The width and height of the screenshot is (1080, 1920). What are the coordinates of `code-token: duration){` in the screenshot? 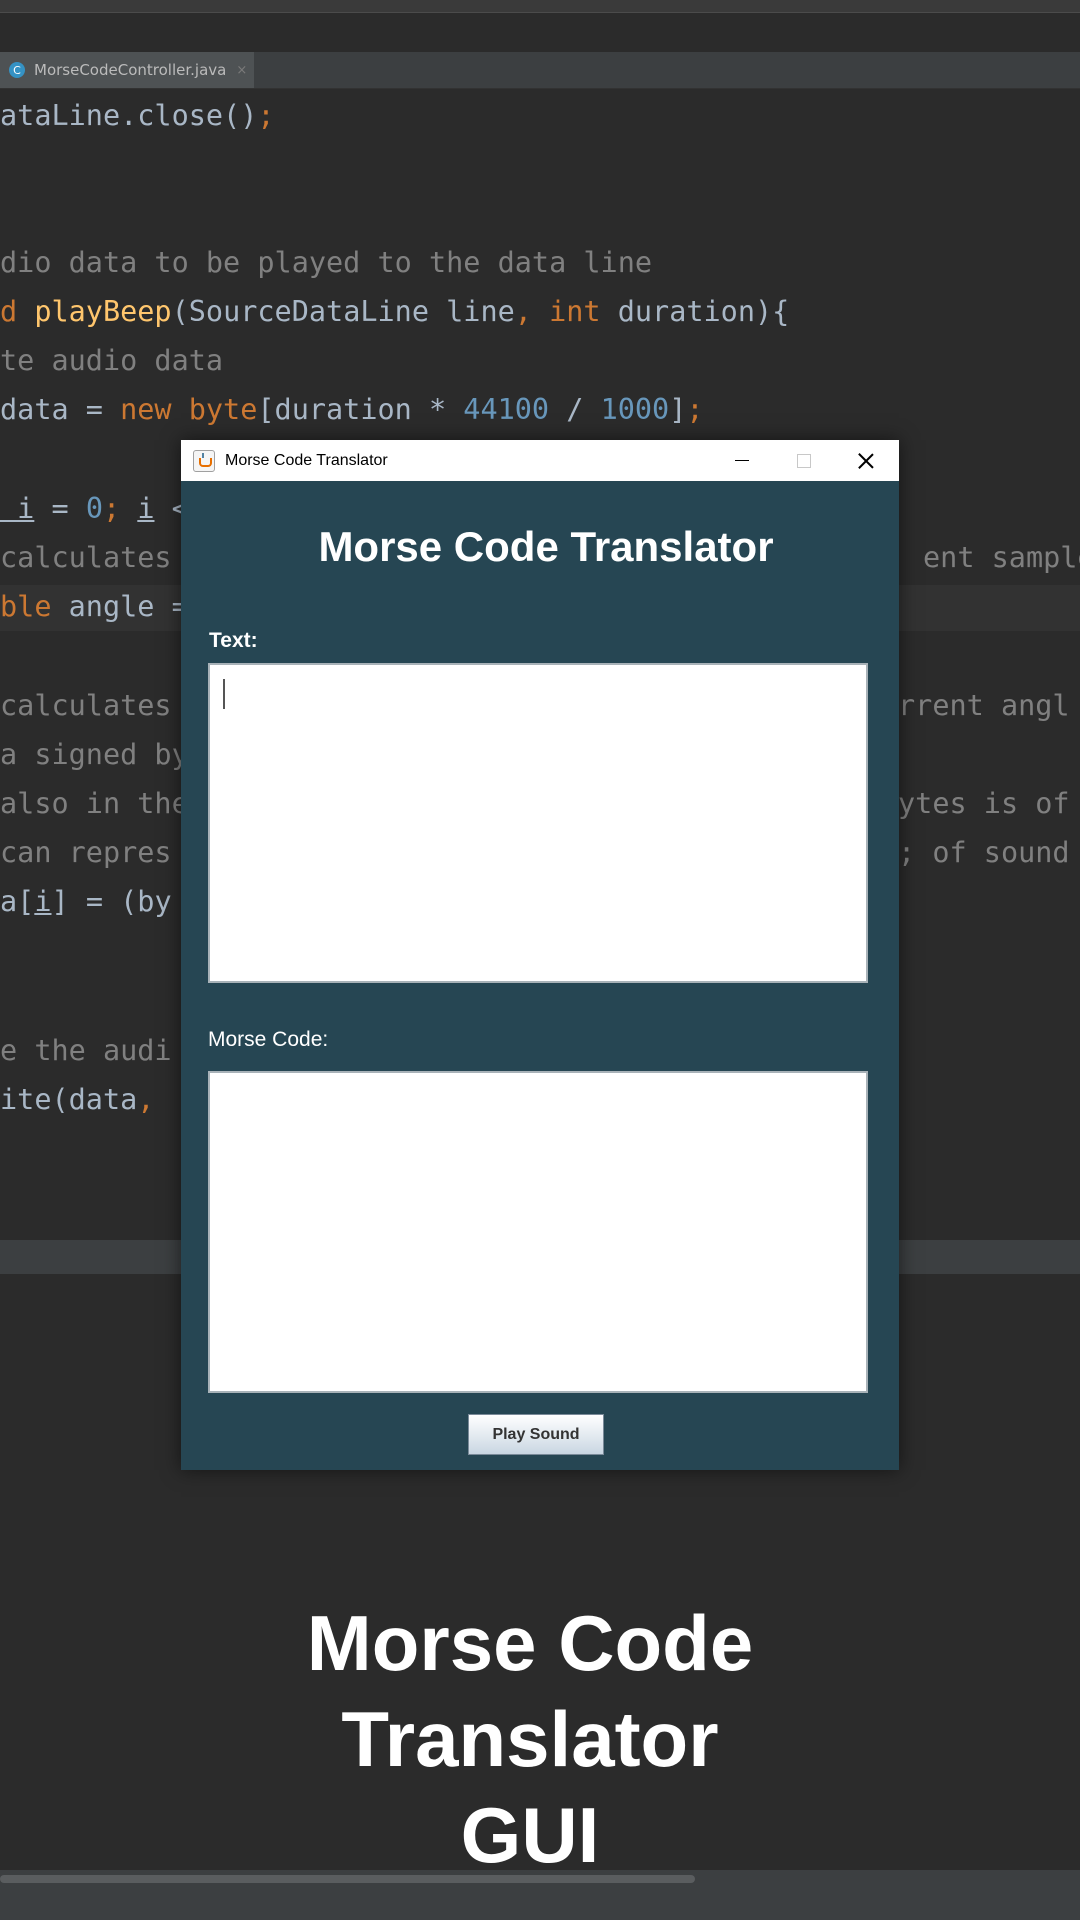 It's located at (703, 311).